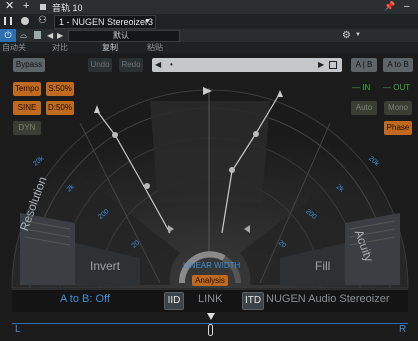 This screenshot has height=341, width=418. Describe the element at coordinates (60, 108) in the screenshot. I see `depth-value: D:50%` at that location.